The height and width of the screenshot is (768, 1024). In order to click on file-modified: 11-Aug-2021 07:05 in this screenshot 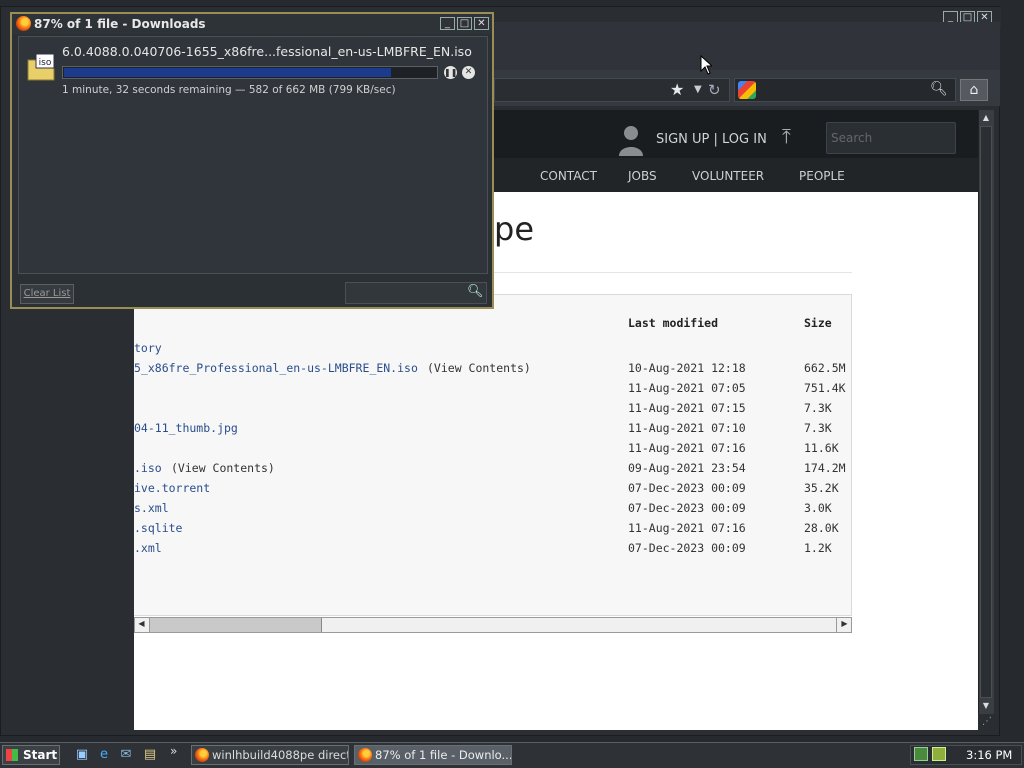, I will do `click(687, 388)`.